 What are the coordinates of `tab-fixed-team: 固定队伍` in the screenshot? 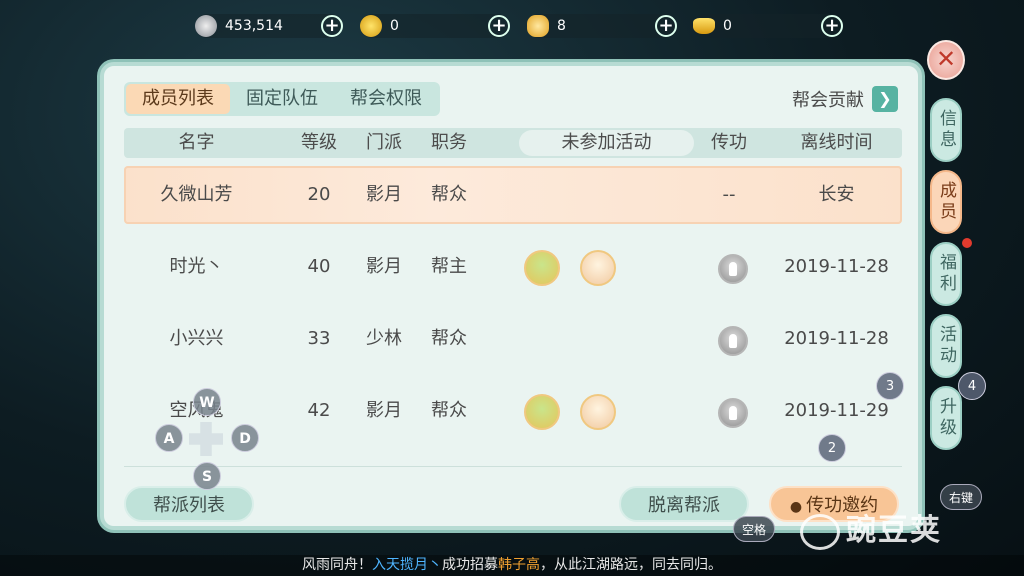 It's located at (282, 99).